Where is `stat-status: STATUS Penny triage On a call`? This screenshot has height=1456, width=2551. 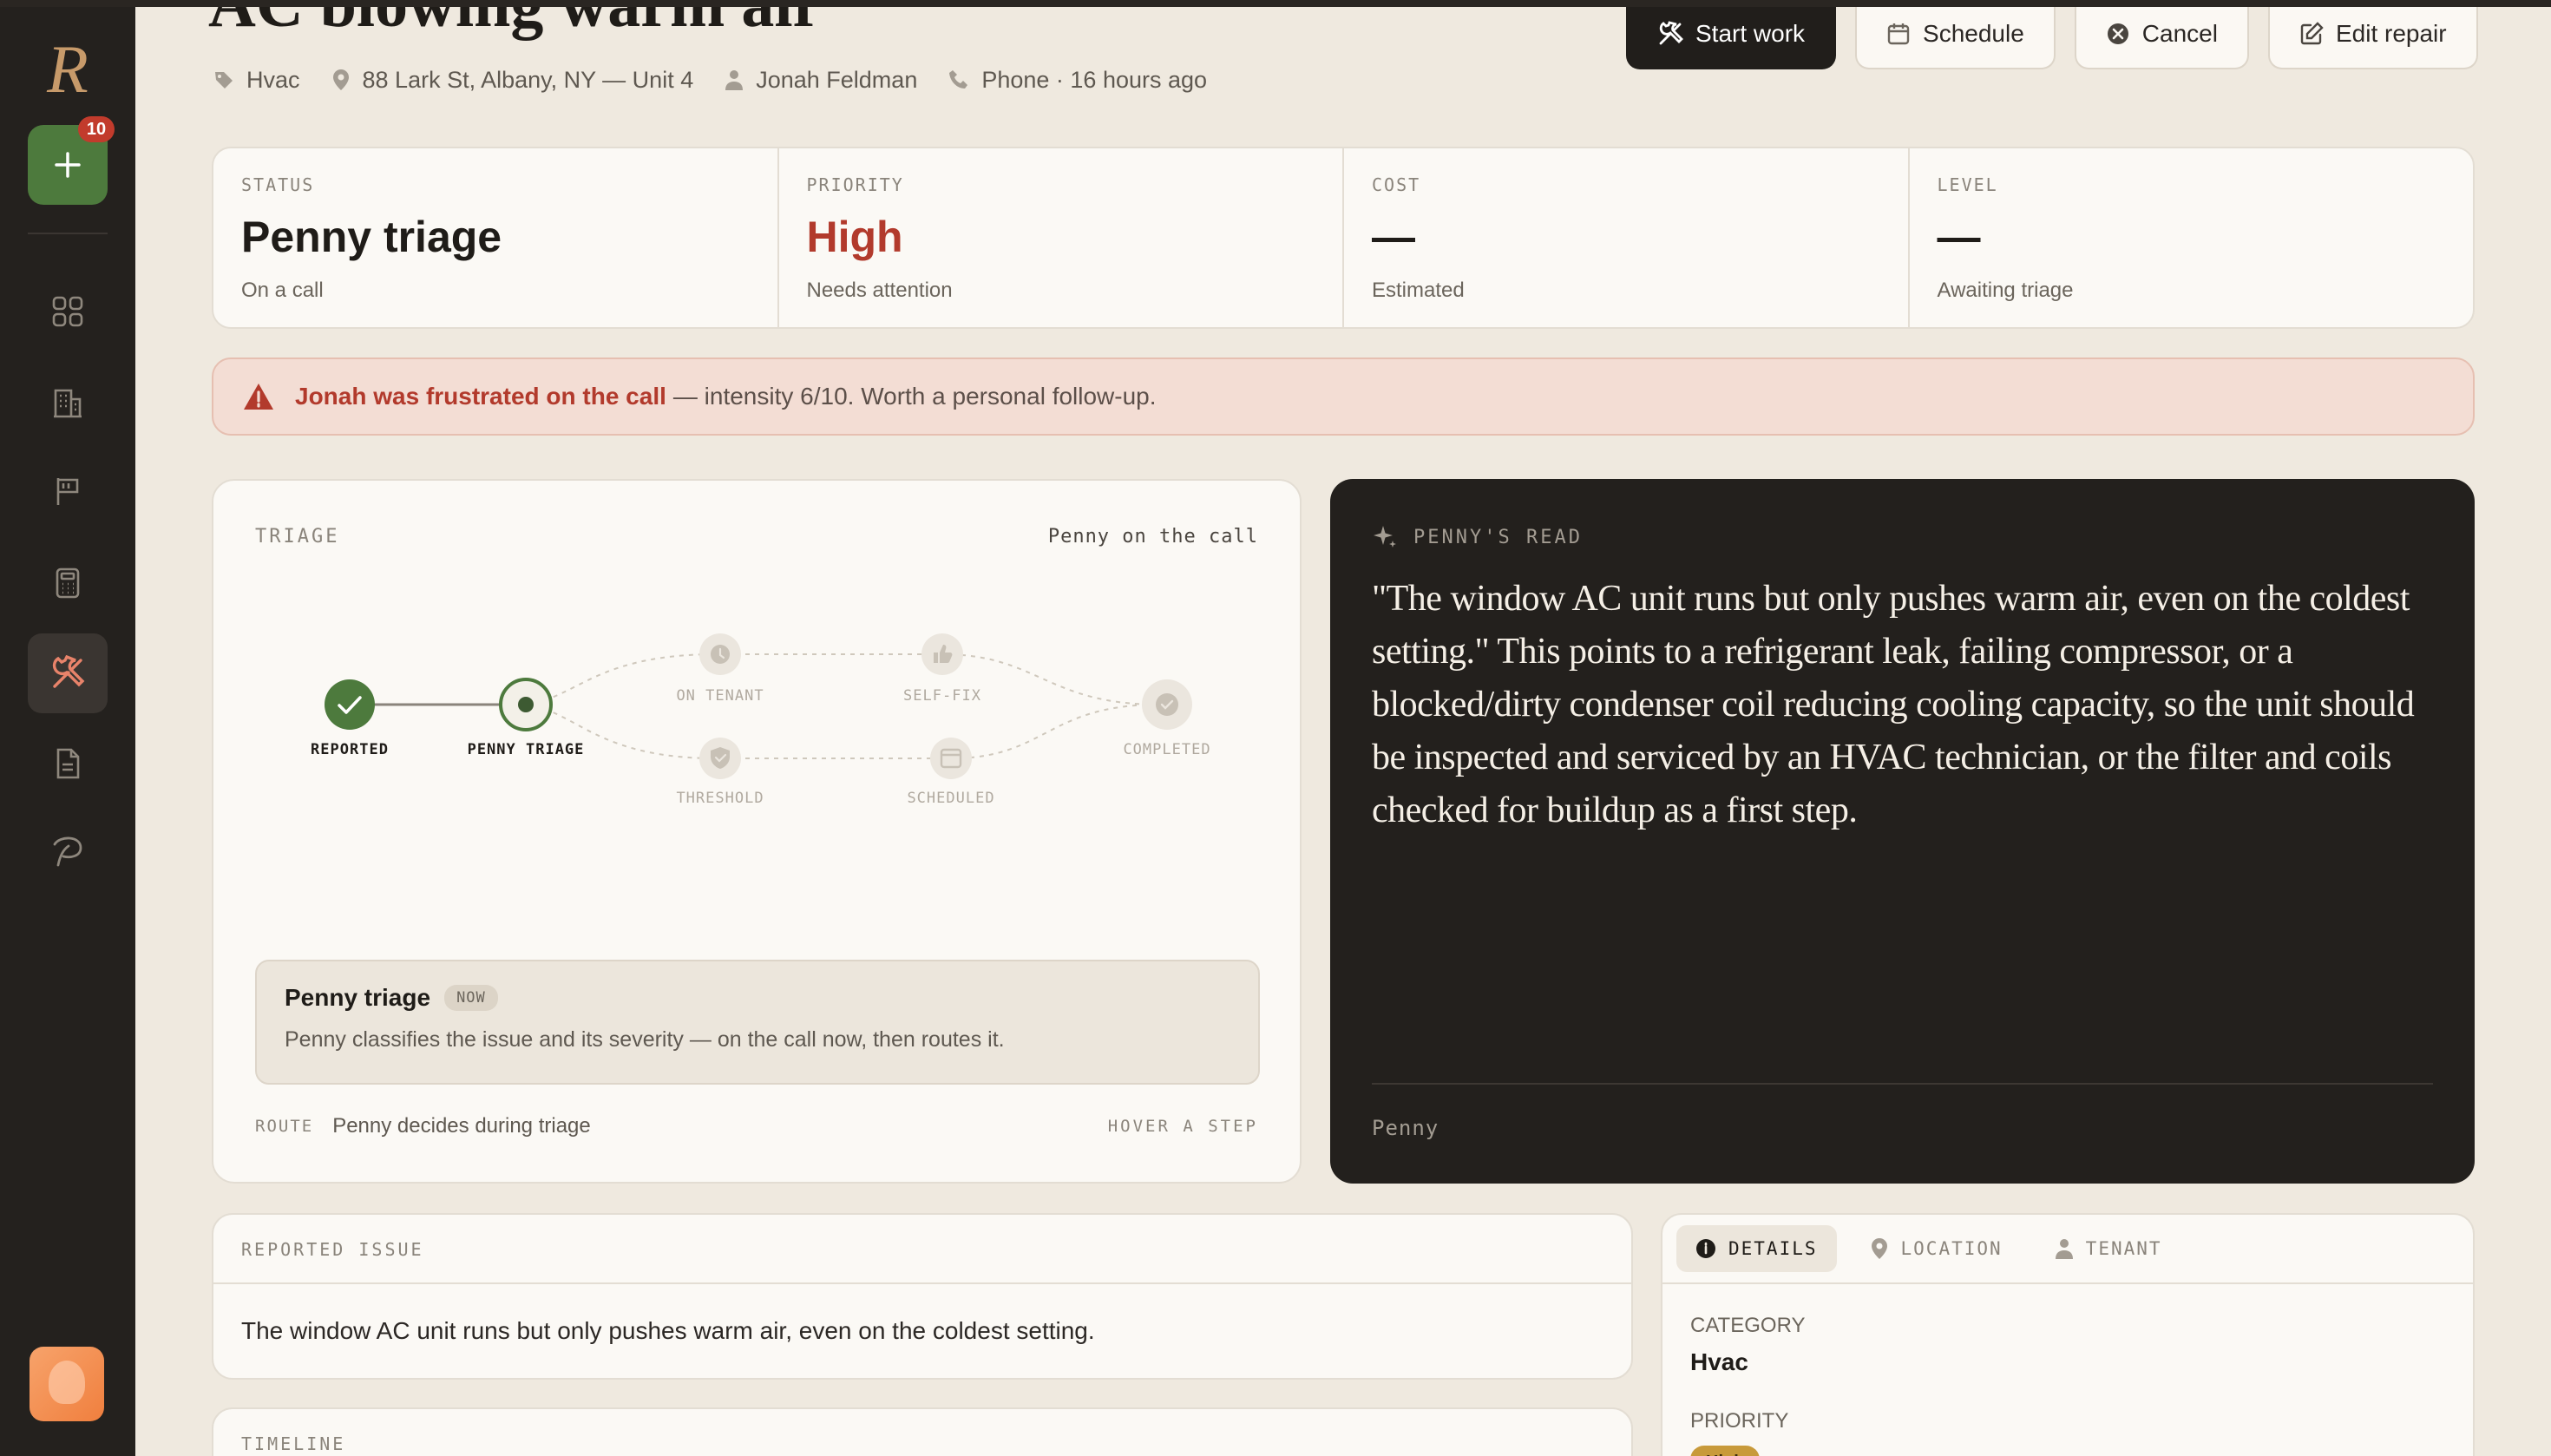 stat-status: STATUS Penny triage On a call is located at coordinates (496, 237).